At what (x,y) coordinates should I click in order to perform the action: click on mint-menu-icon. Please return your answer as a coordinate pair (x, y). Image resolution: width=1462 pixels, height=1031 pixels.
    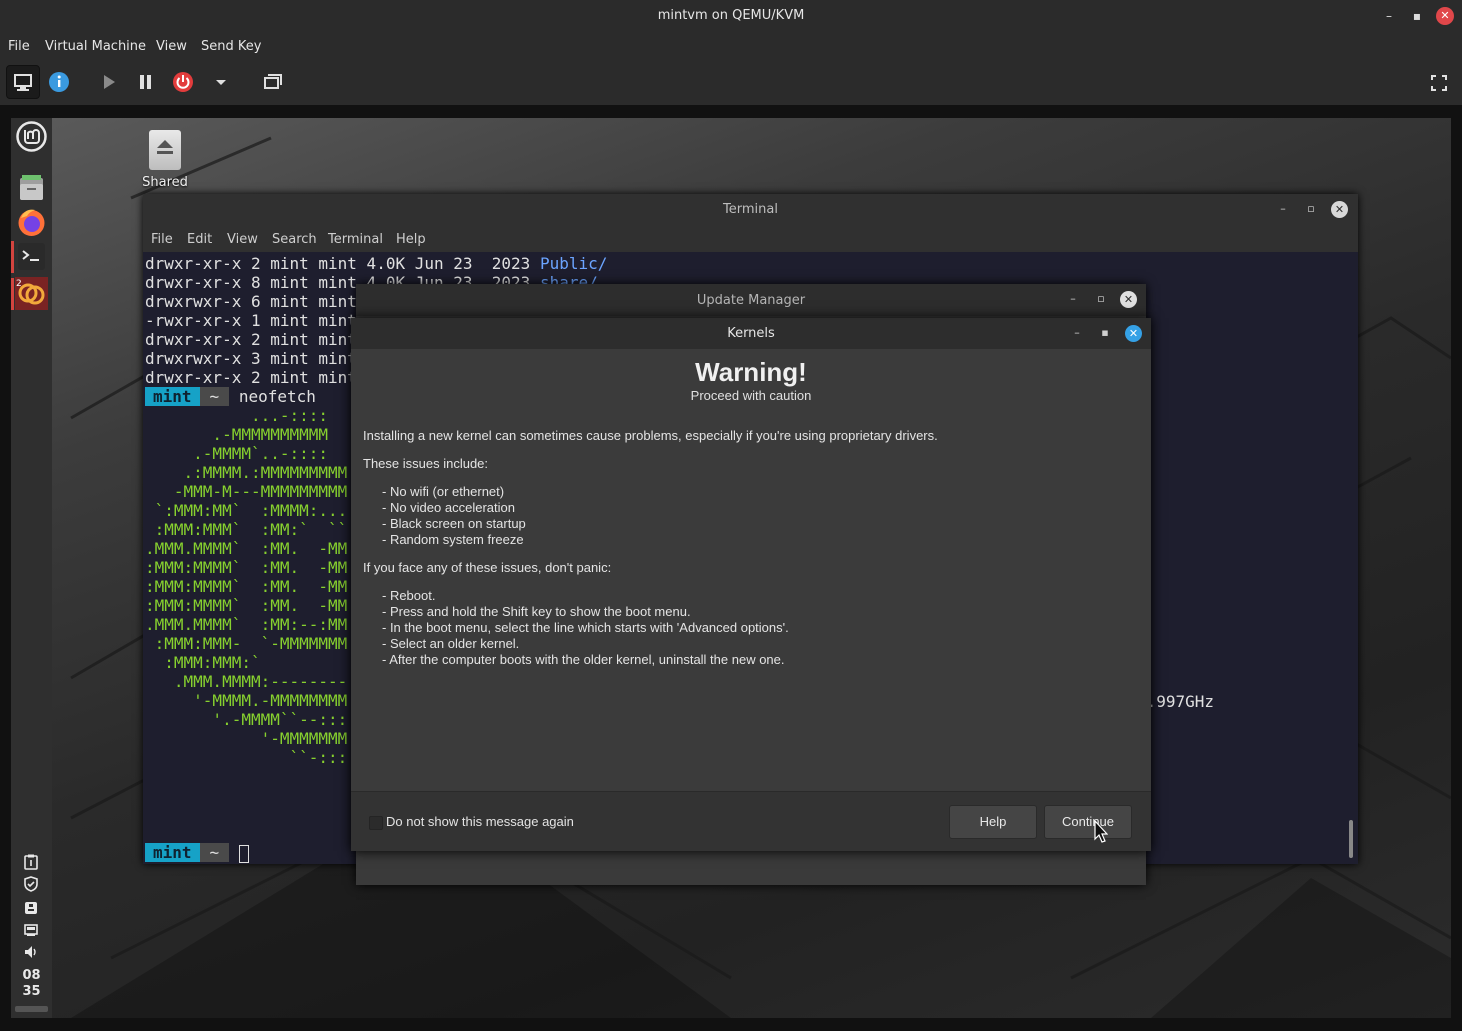
    Looking at the image, I should click on (31, 136).